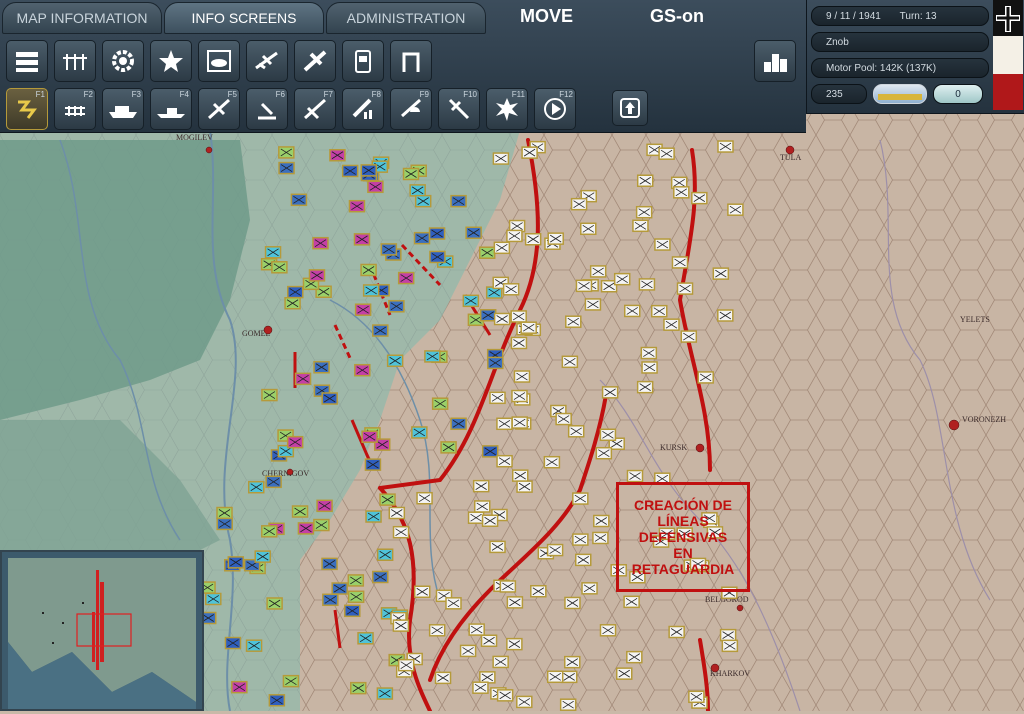  What do you see at coordinates (406, 18) in the screenshot?
I see `tab-administration: ADMINISTRATION` at bounding box center [406, 18].